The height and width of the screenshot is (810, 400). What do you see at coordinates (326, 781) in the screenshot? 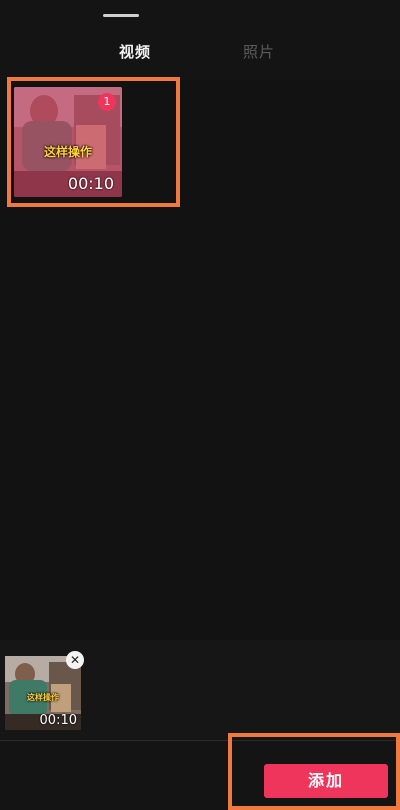
I see `add-button: 添加` at bounding box center [326, 781].